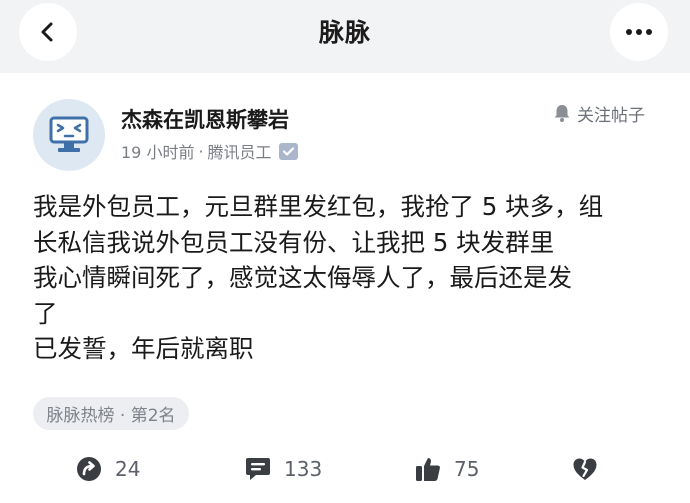  I want to click on more-button, so click(639, 32).